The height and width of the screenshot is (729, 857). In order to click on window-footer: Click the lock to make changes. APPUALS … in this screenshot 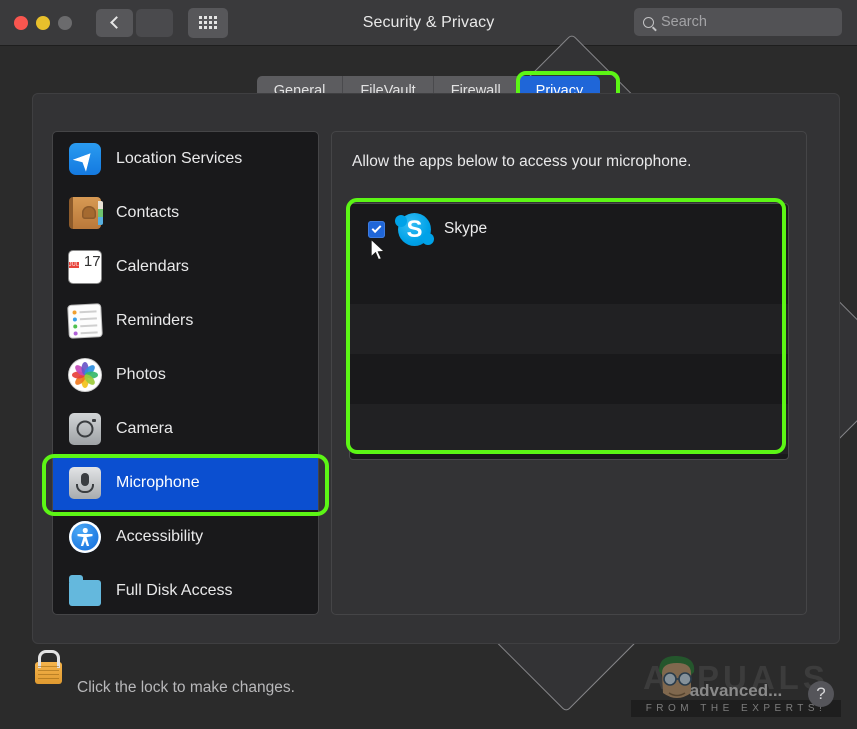, I will do `click(428, 686)`.